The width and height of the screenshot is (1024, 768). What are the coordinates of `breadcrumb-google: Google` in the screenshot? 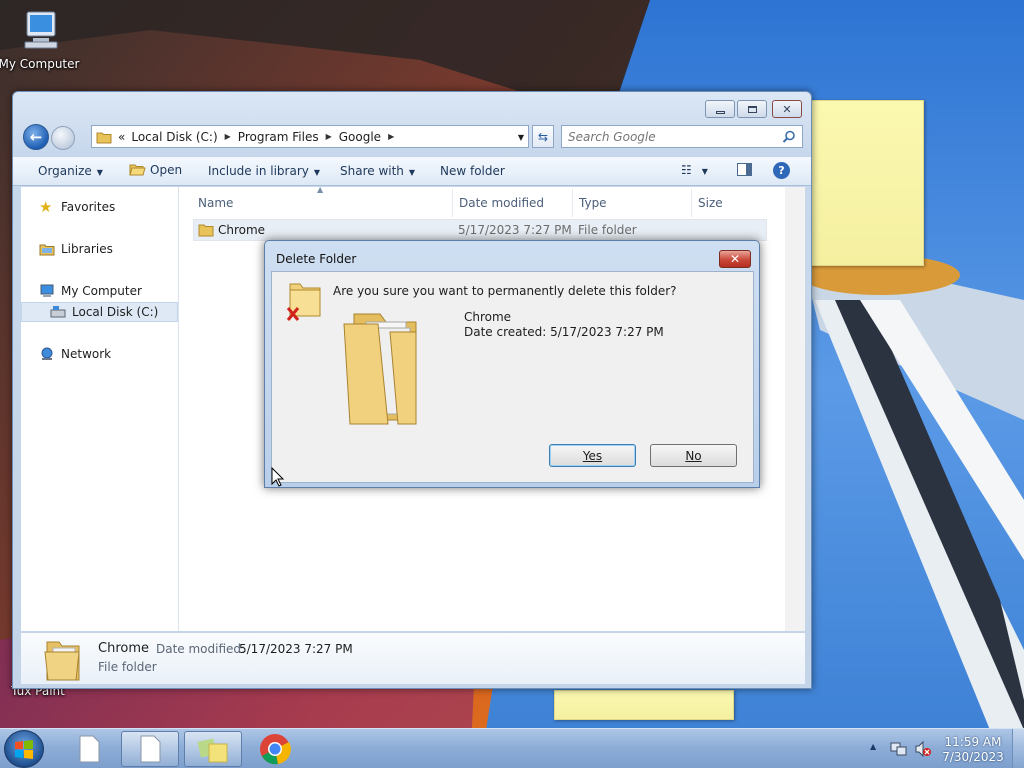 It's located at (360, 137).